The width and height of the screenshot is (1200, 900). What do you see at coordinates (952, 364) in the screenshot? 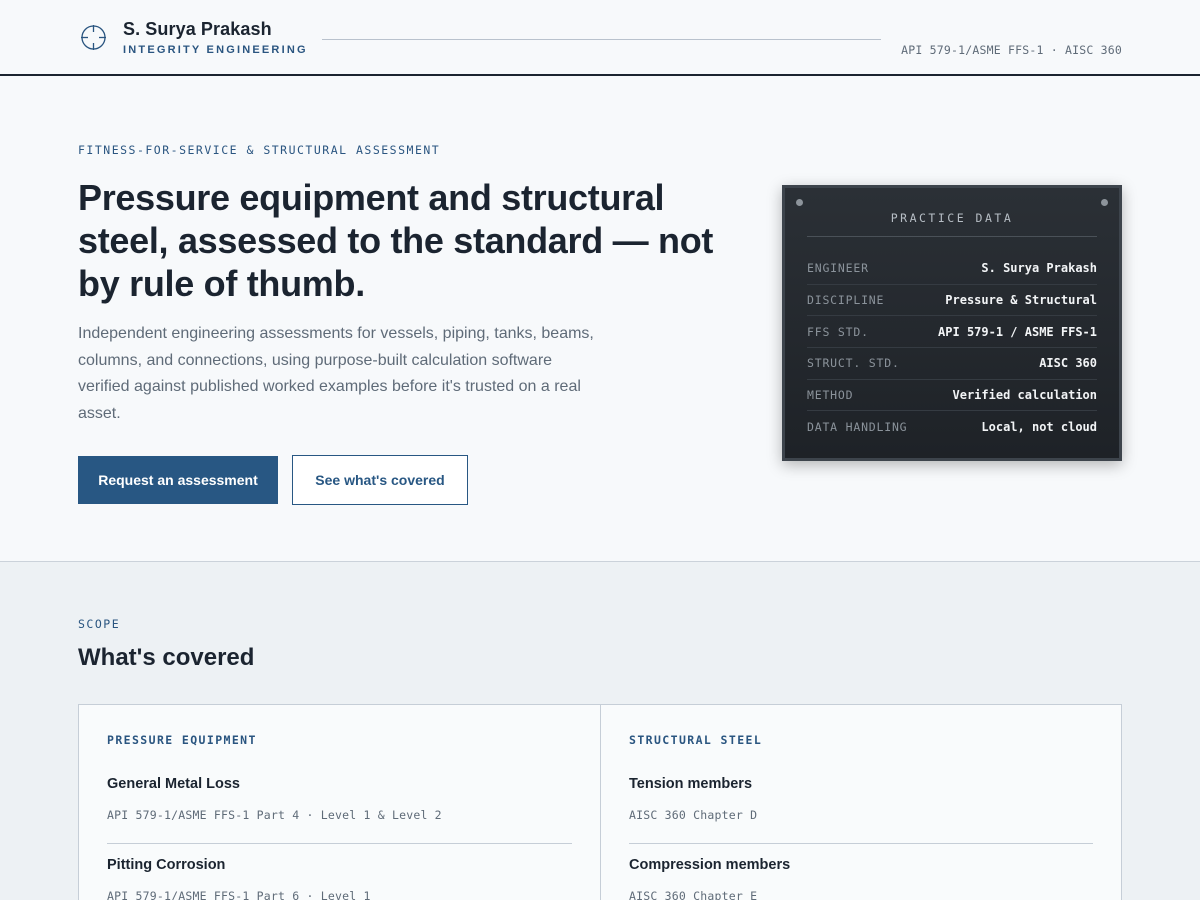
I see `panel-row-struct-std: STRUCT. STD. AISC 360` at bounding box center [952, 364].